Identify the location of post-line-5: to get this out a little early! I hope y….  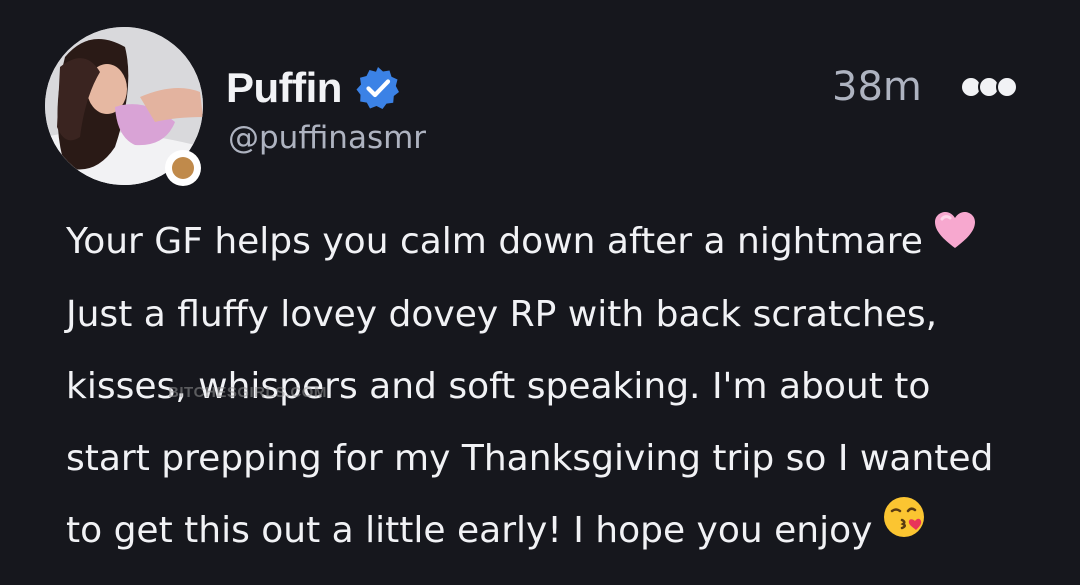
(561, 531).